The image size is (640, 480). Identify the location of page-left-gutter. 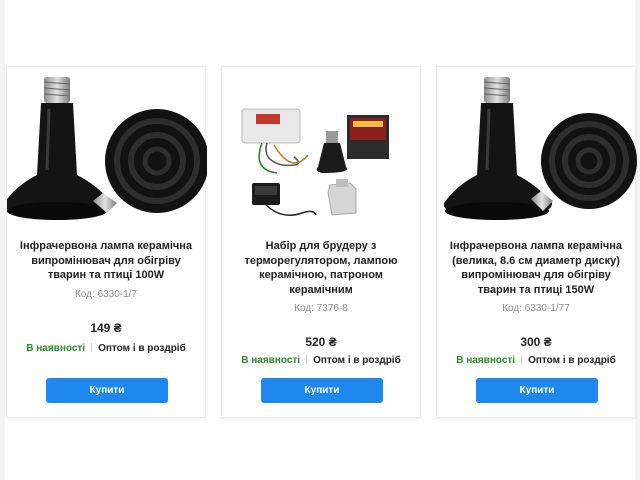
(2, 240).